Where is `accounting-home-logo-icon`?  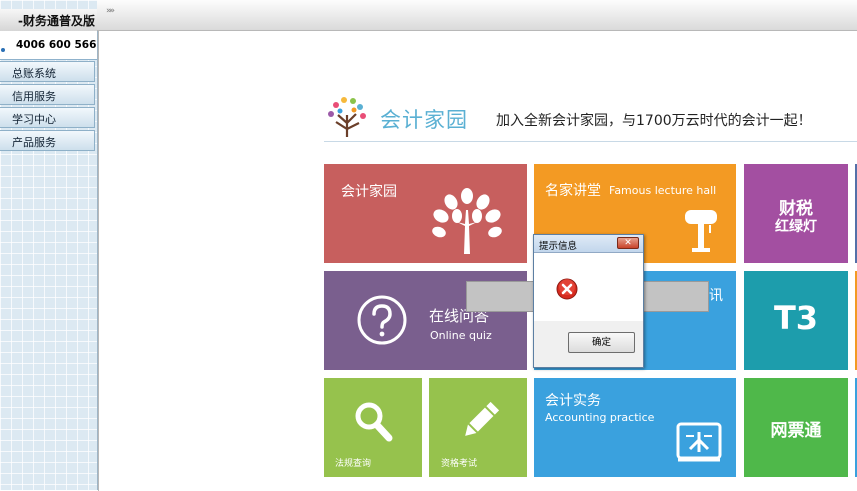
accounting-home-logo-icon is located at coordinates (347, 117).